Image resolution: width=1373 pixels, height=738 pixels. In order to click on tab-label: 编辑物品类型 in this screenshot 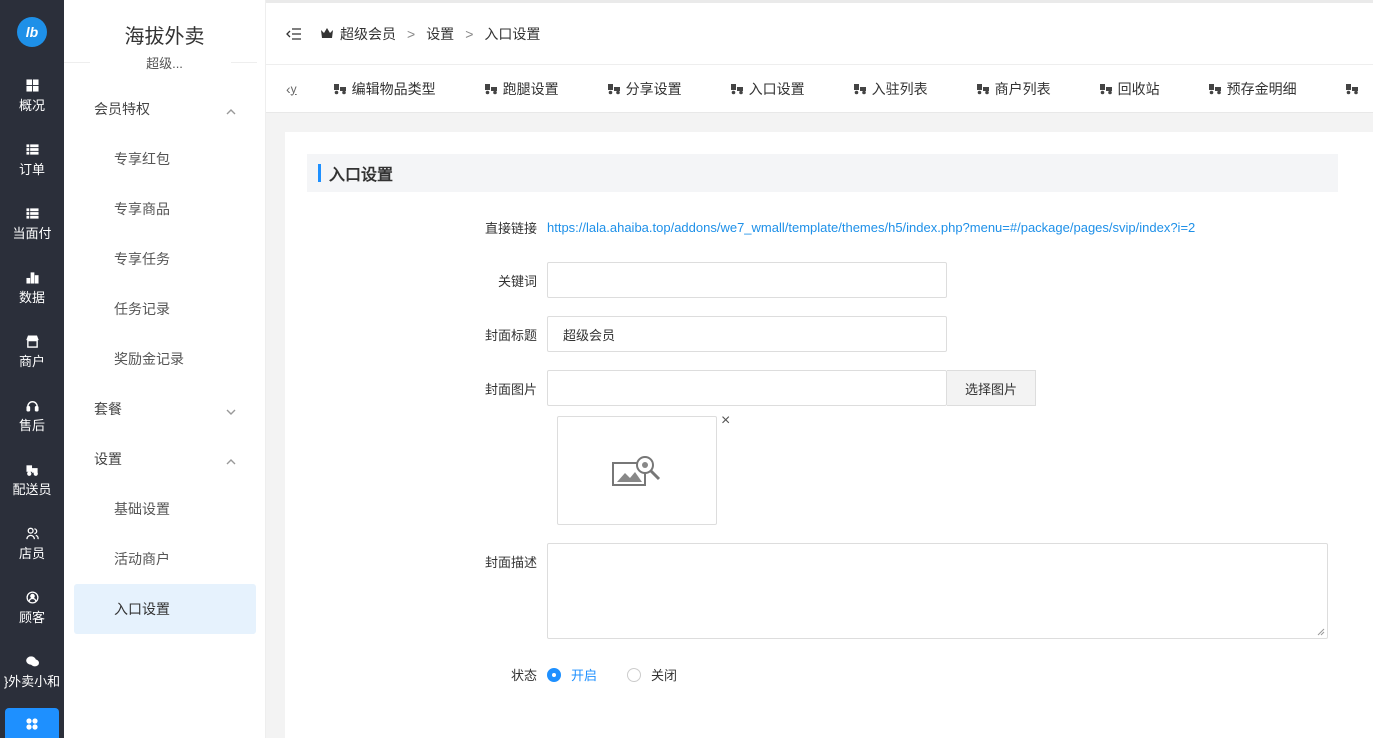, I will do `click(393, 88)`.